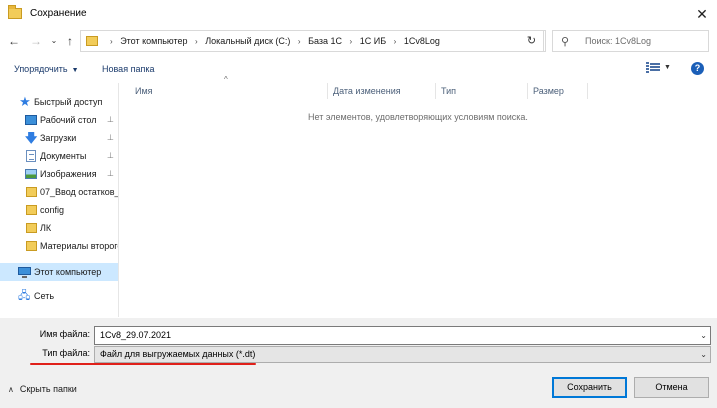 The image size is (717, 408). I want to click on annotation-underline, so click(143, 364).